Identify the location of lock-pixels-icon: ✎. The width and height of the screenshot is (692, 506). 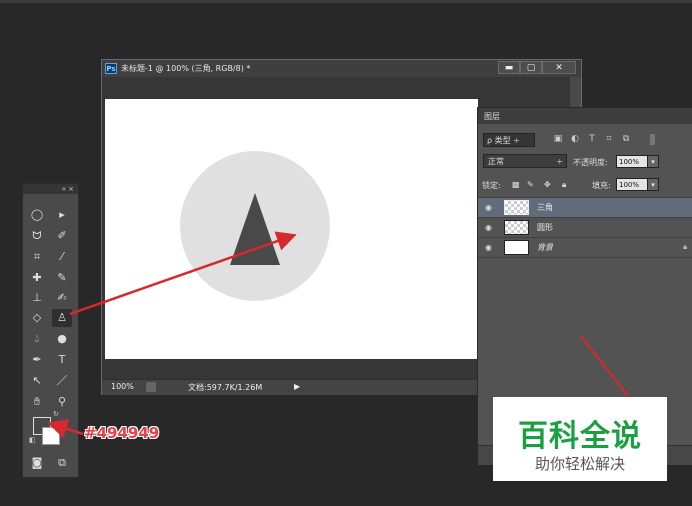
(530, 184).